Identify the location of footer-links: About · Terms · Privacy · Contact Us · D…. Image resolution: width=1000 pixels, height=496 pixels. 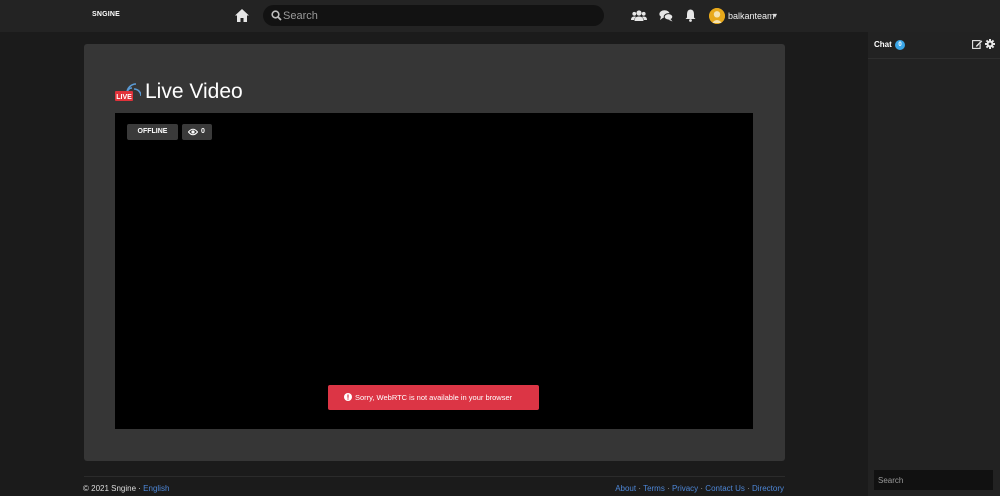
(699, 488).